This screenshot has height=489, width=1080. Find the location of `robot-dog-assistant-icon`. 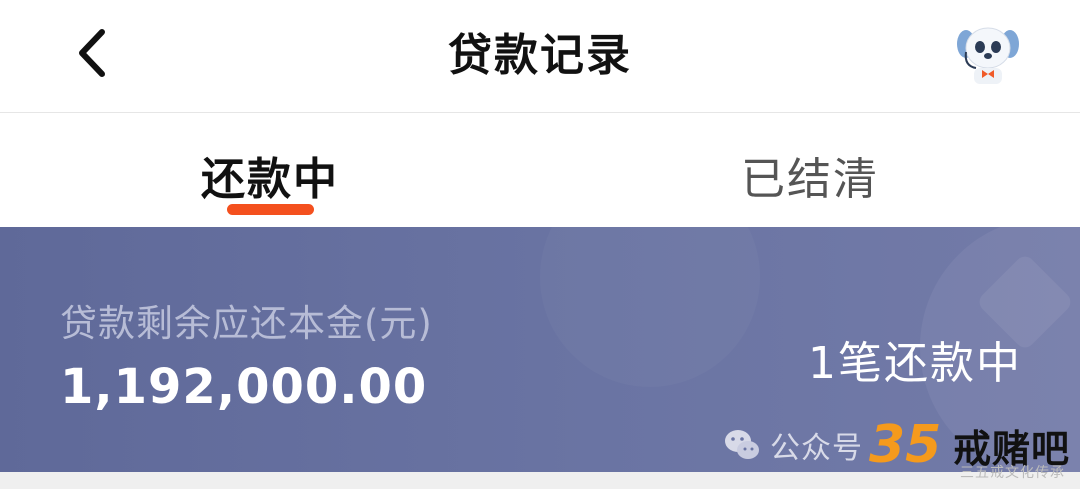

robot-dog-assistant-icon is located at coordinates (988, 55).